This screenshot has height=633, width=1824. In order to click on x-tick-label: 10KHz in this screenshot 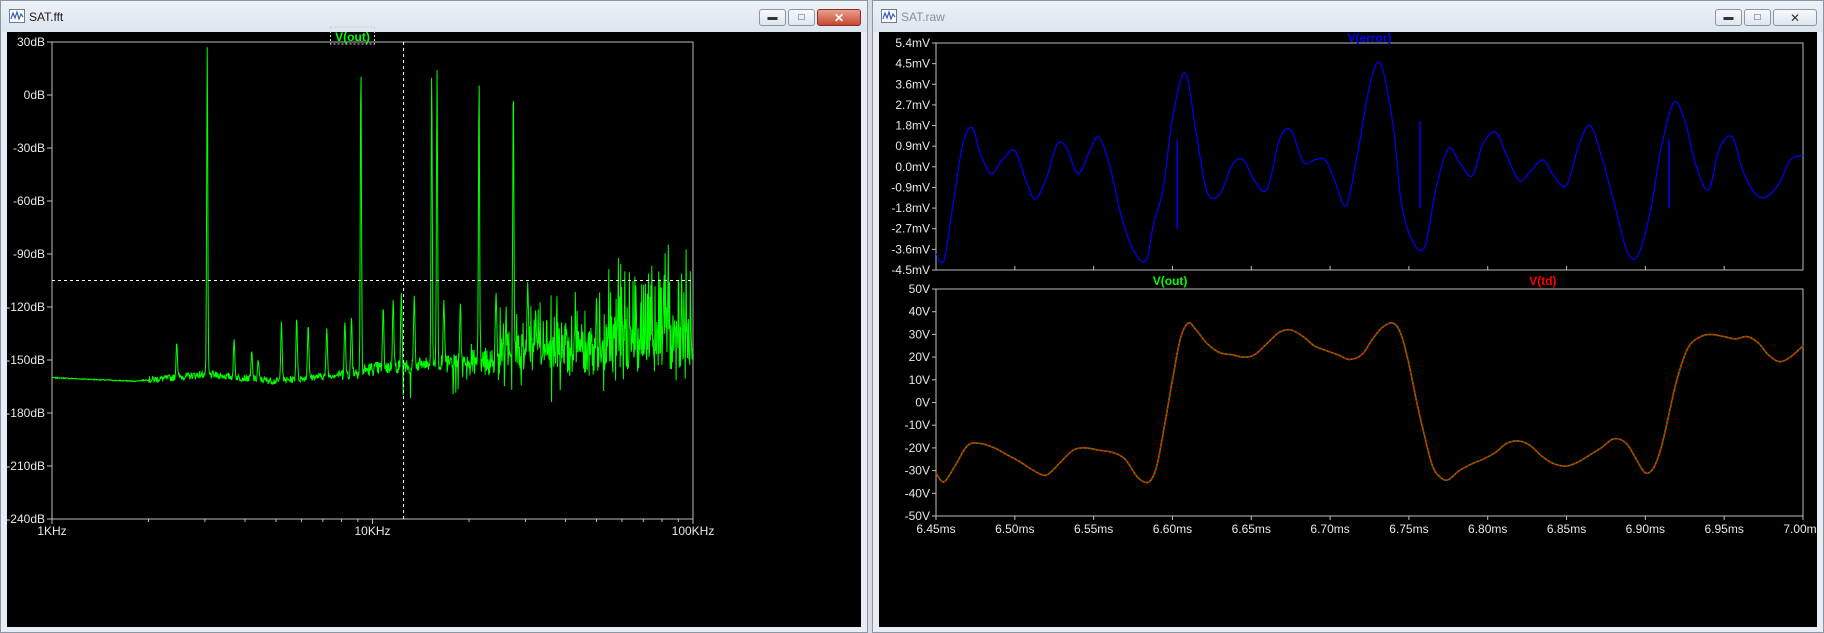, I will do `click(372, 531)`.